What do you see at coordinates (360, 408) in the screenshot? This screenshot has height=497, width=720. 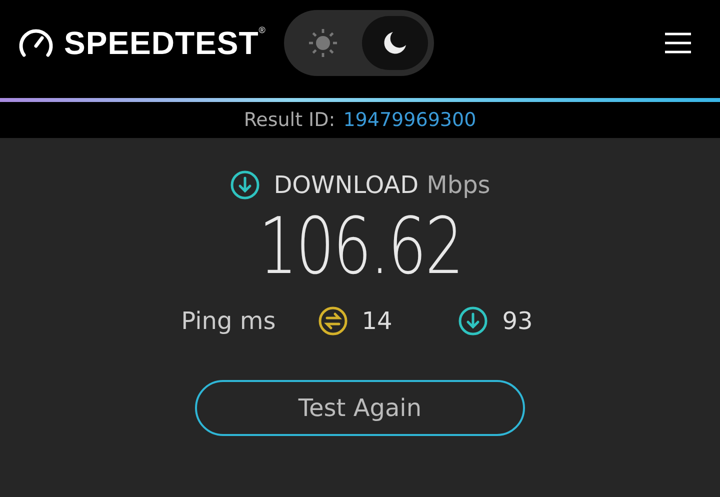 I see `test-again-button: Test Again` at bounding box center [360, 408].